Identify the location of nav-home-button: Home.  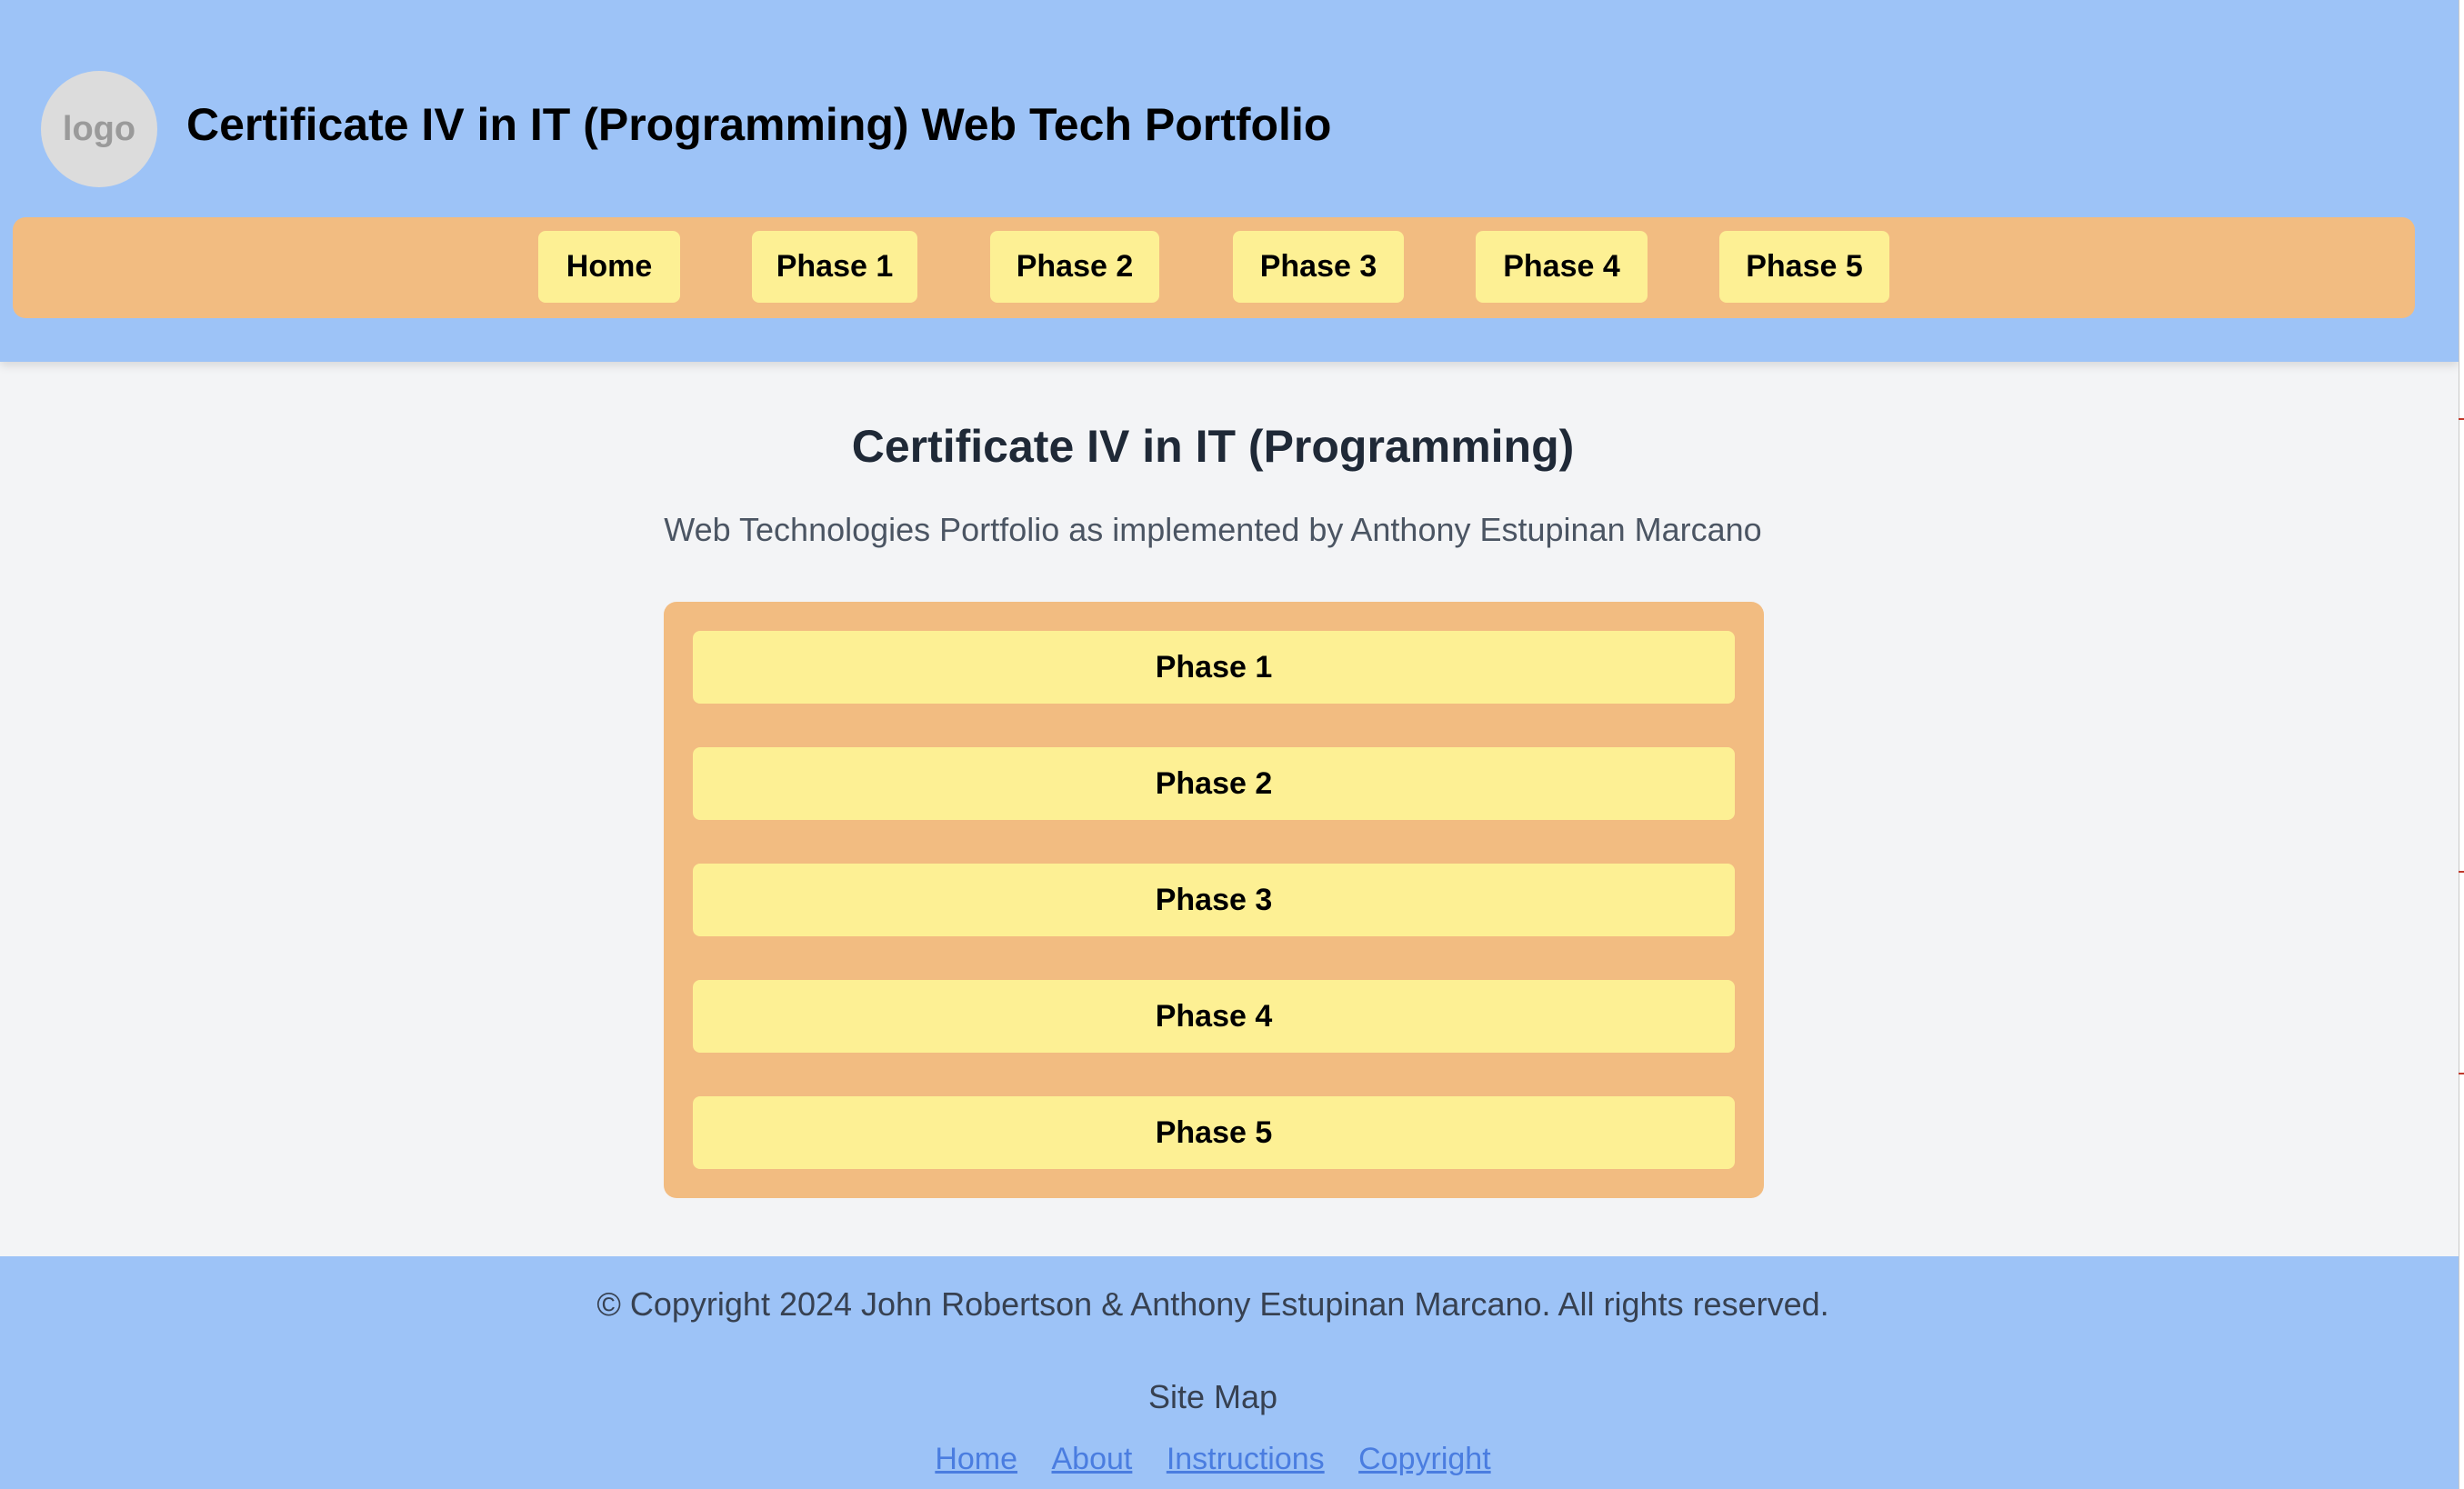
(609, 267).